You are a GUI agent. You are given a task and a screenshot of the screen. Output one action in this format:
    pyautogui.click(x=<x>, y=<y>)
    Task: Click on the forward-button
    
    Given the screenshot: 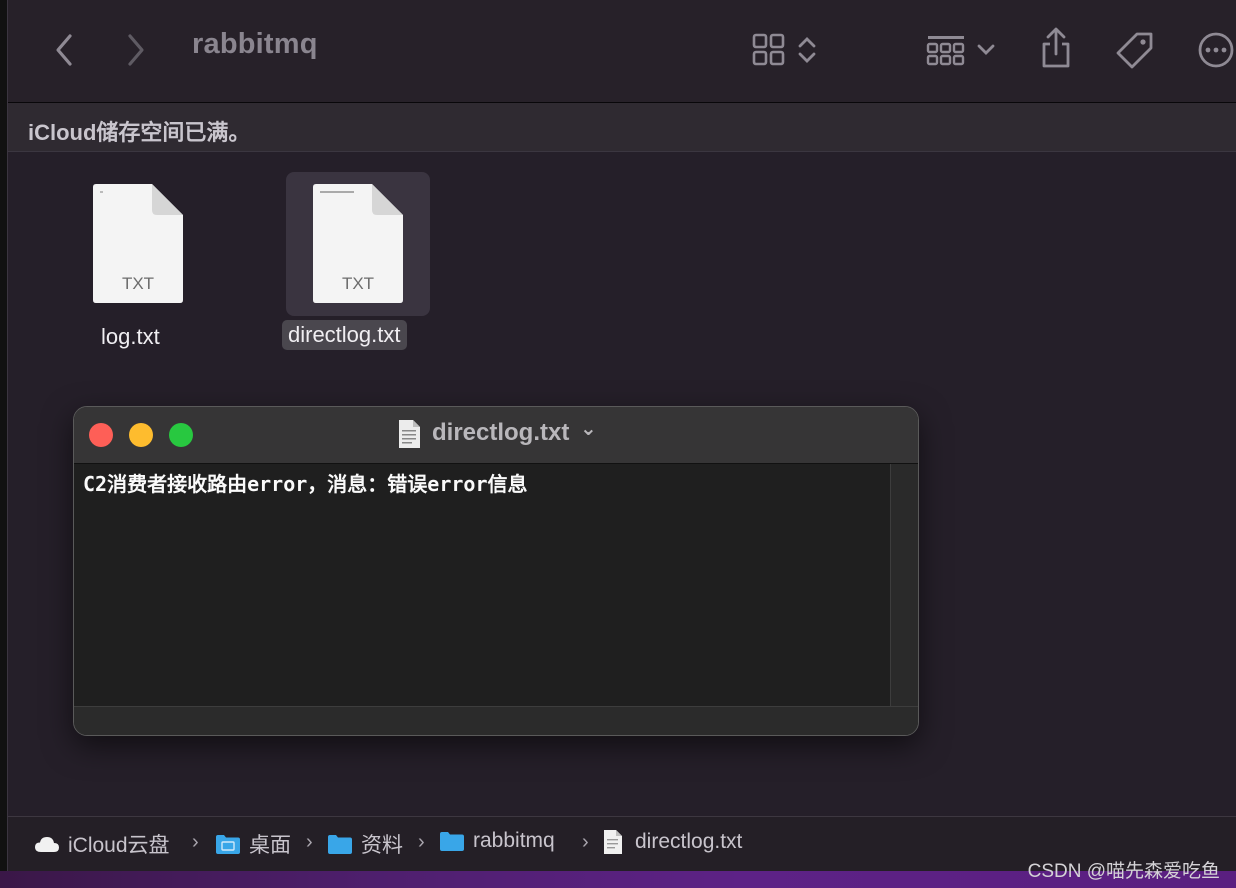 What is the action you would take?
    pyautogui.click(x=136, y=50)
    